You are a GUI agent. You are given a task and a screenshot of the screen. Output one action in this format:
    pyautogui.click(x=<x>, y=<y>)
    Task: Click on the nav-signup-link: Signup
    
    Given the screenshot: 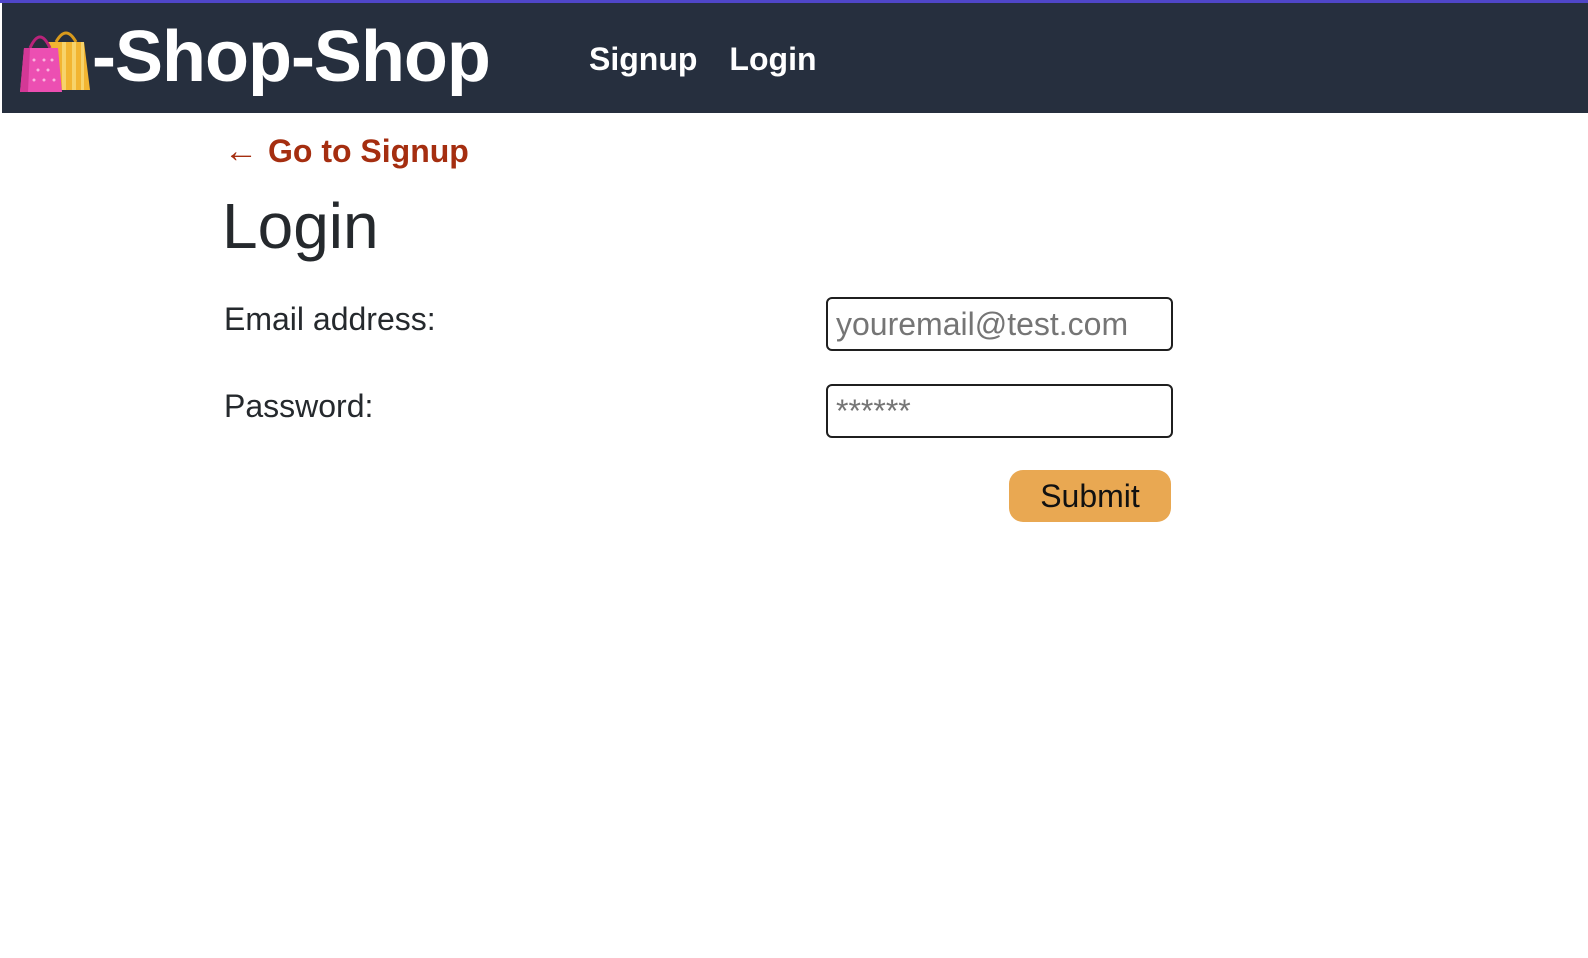 What is the action you would take?
    pyautogui.click(x=643, y=59)
    